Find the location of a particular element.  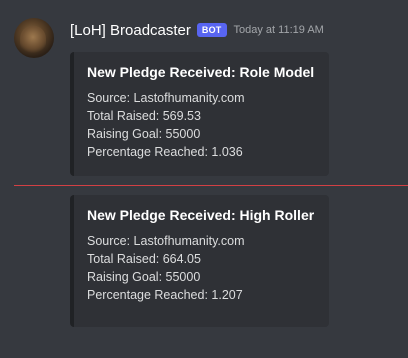

avatar is located at coordinates (34, 38).